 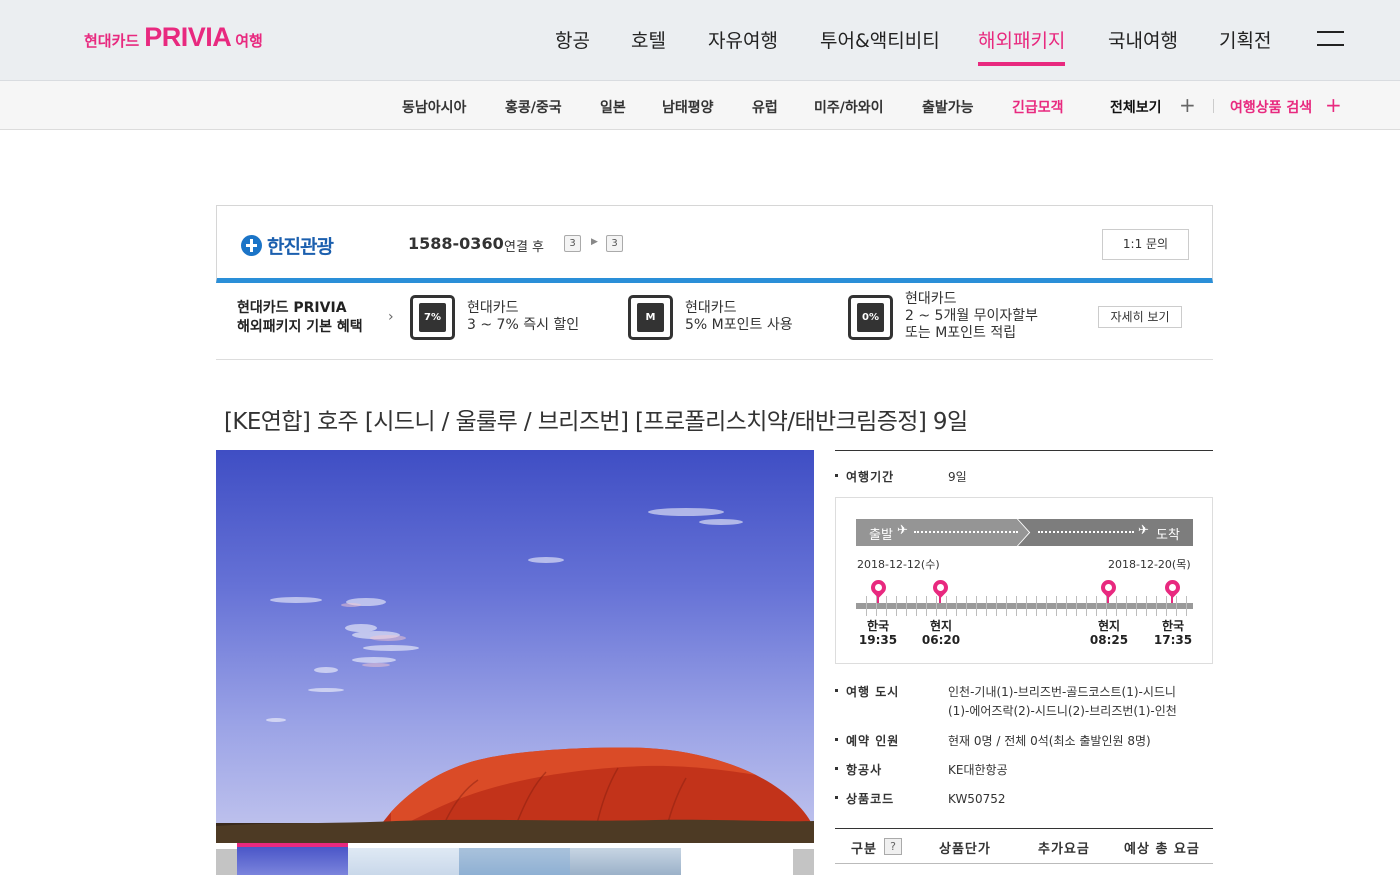 What do you see at coordinates (1109, 626) in the screenshot?
I see `stop-3-place: 현지` at bounding box center [1109, 626].